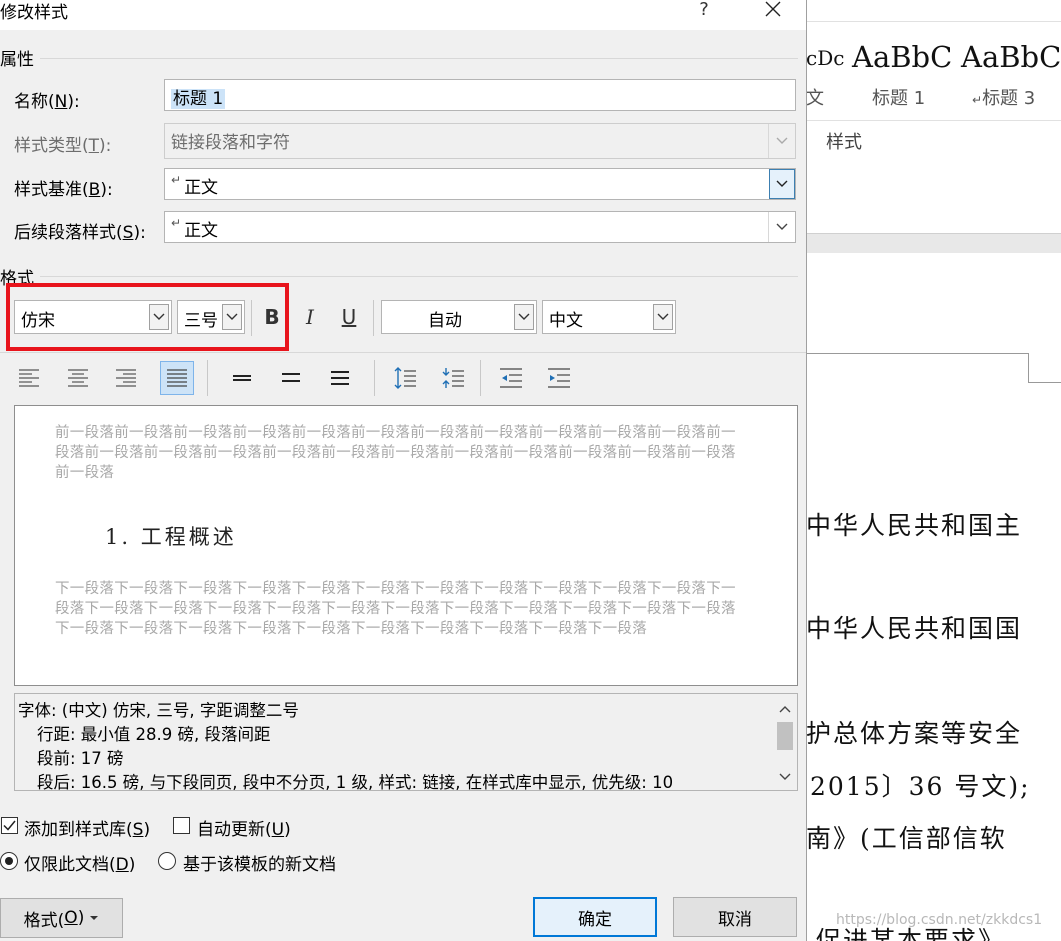  I want to click on new-documents-radio, so click(167, 861).